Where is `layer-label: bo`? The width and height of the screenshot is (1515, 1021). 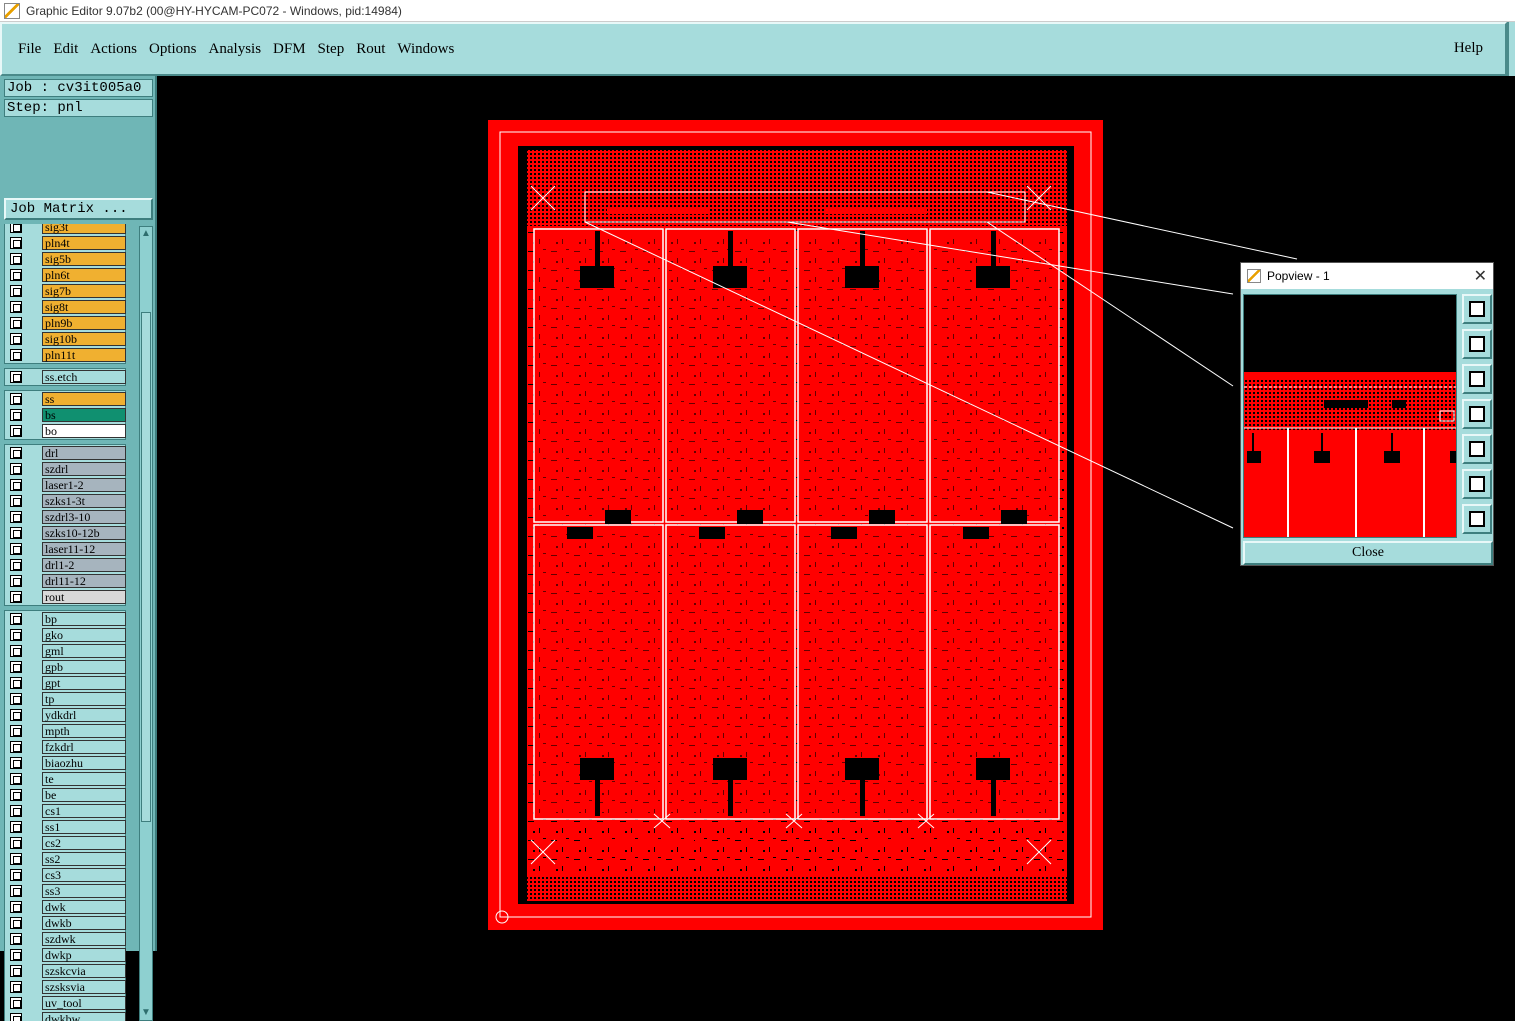
layer-label: bo is located at coordinates (84, 431).